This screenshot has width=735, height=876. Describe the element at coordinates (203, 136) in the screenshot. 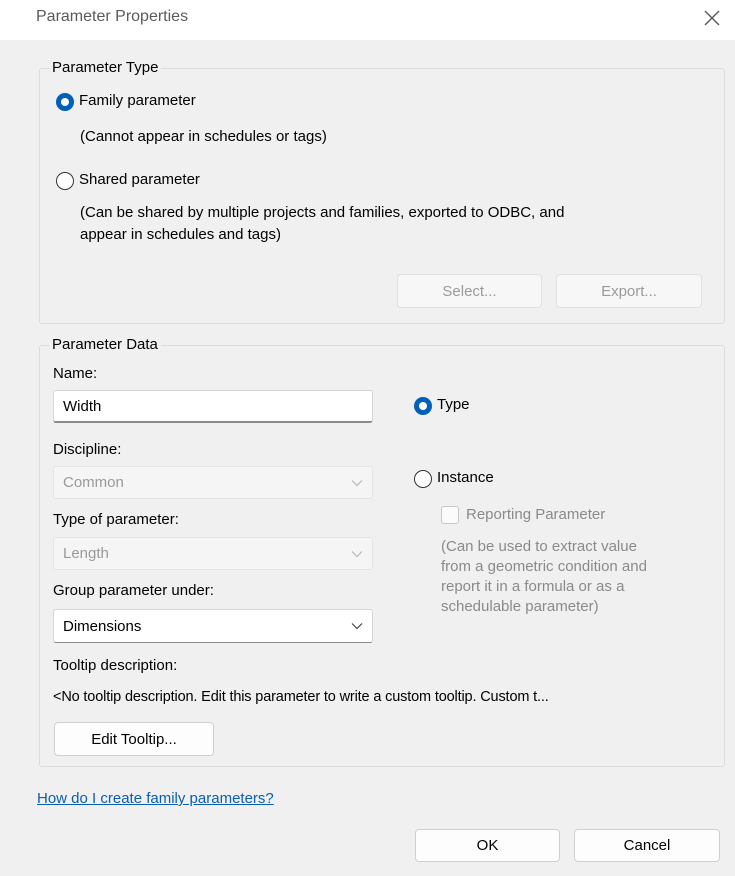

I see `family-parameter-note: (Cannot appear in schedules or tags)` at that location.